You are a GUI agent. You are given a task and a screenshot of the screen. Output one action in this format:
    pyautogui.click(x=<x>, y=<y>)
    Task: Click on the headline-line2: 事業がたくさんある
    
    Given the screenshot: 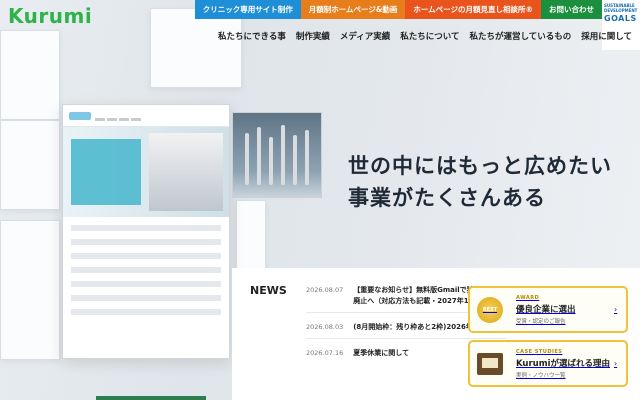 What is the action you would take?
    pyautogui.click(x=447, y=197)
    